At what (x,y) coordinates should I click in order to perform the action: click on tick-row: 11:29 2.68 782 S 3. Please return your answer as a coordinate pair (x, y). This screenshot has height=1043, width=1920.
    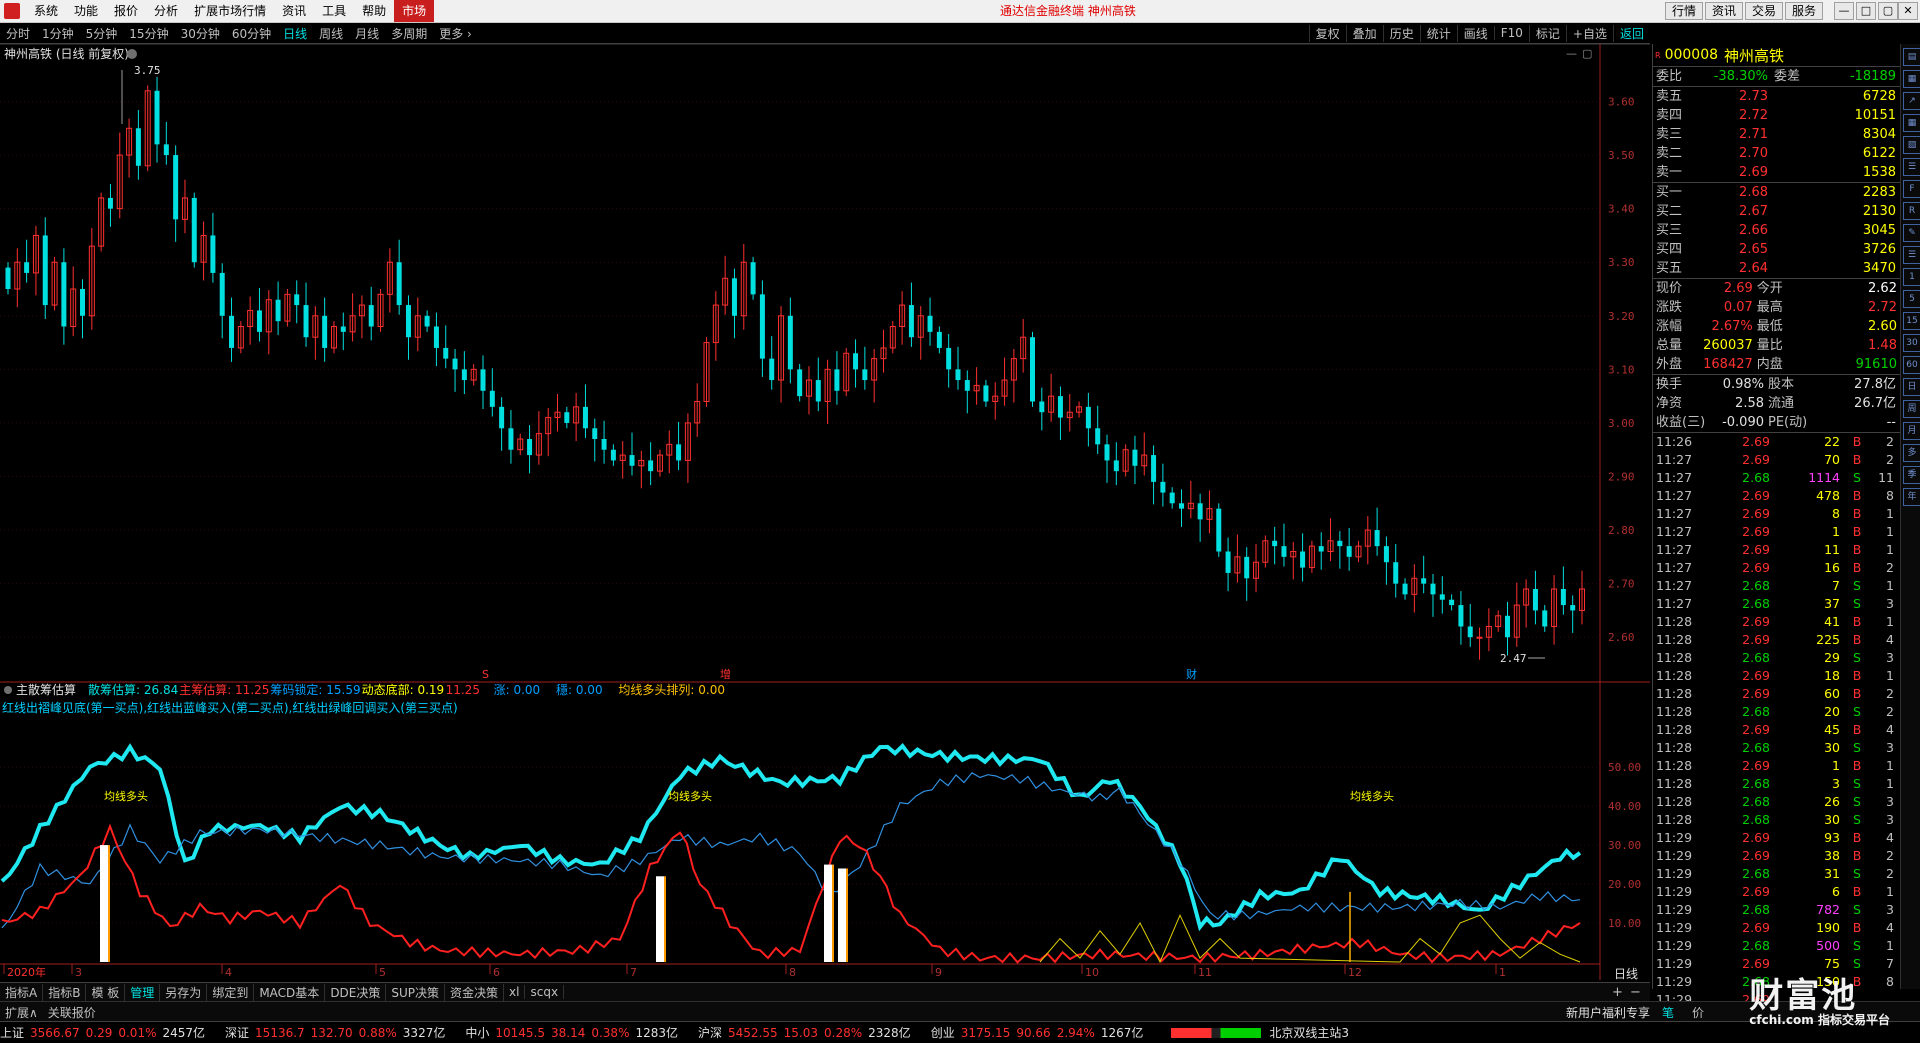
    Looking at the image, I should click on (1777, 910).